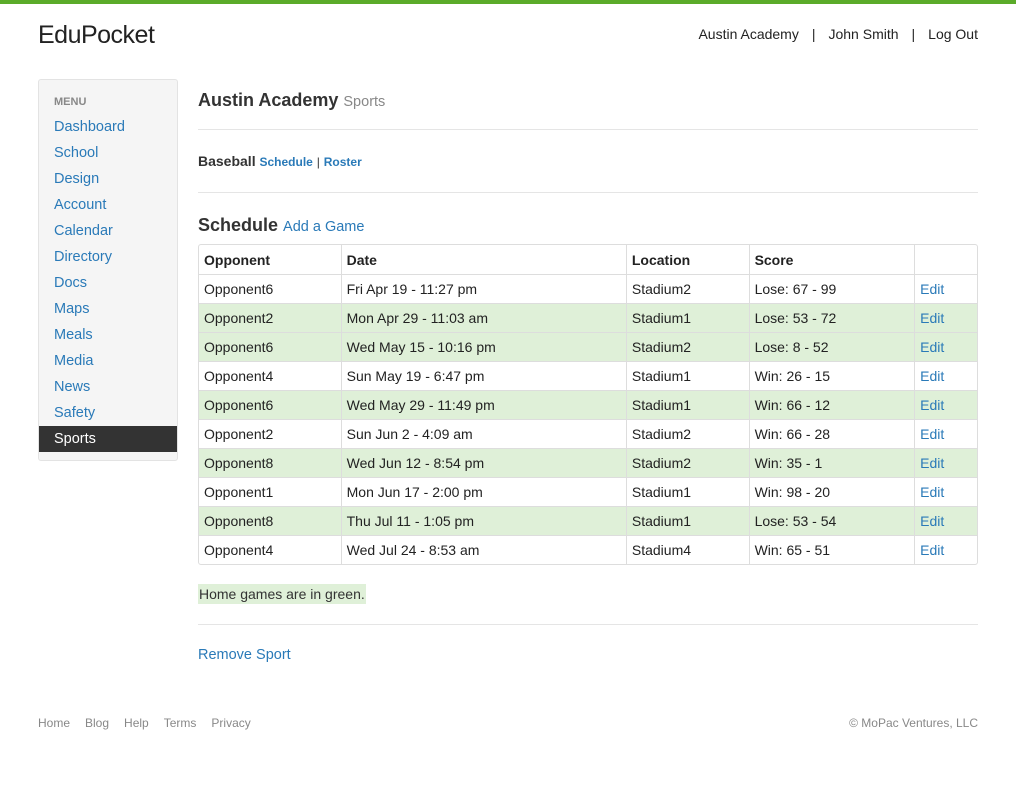 Image resolution: width=1016 pixels, height=805 pixels. What do you see at coordinates (230, 723) in the screenshot?
I see `footer-link-privacy: Privacy` at bounding box center [230, 723].